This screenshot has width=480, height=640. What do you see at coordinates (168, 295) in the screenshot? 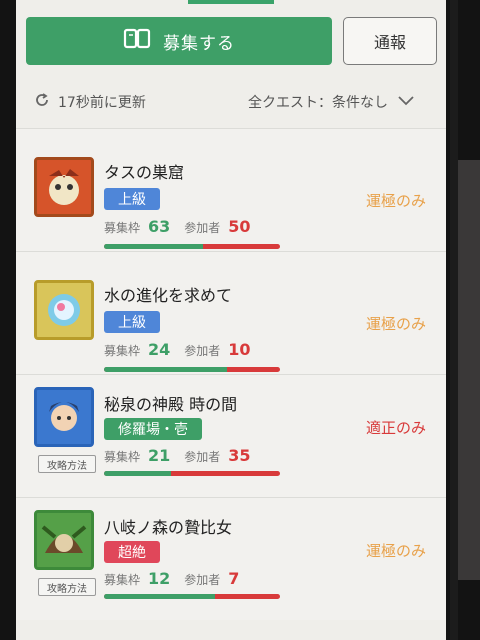
I see `quest-title: 水の進化を求めて` at bounding box center [168, 295].